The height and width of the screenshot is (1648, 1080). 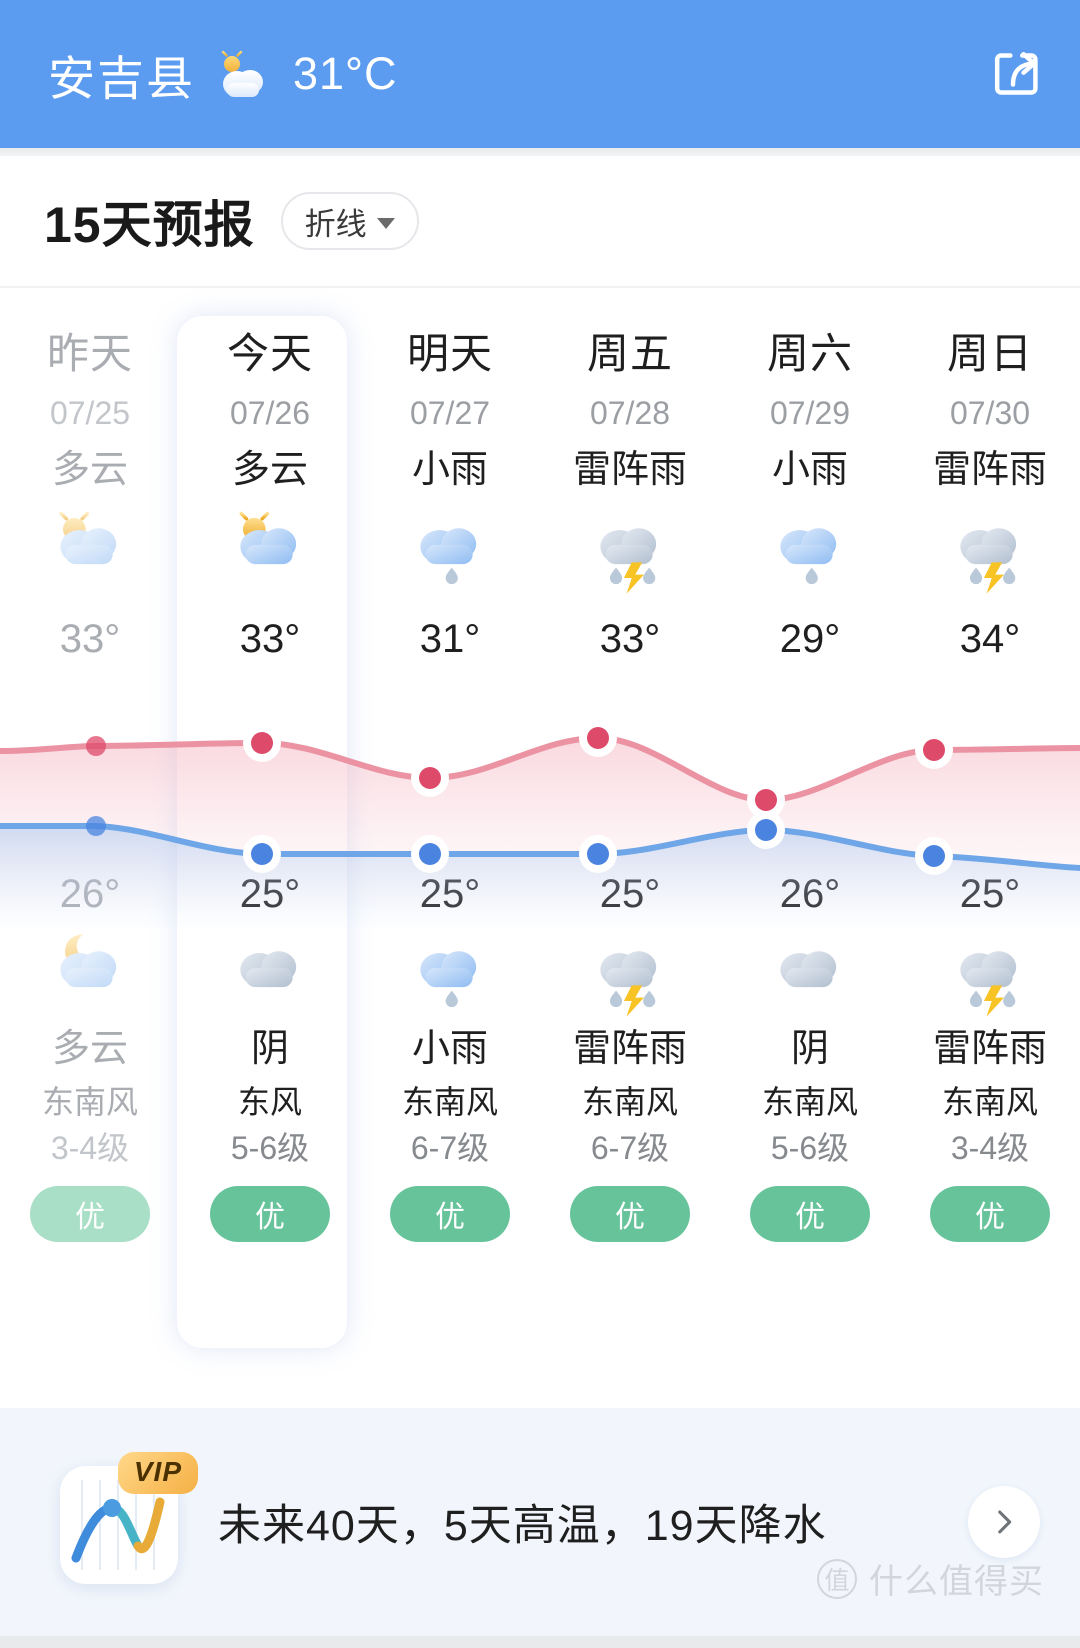 I want to click on header-divider, so click(x=540, y=152).